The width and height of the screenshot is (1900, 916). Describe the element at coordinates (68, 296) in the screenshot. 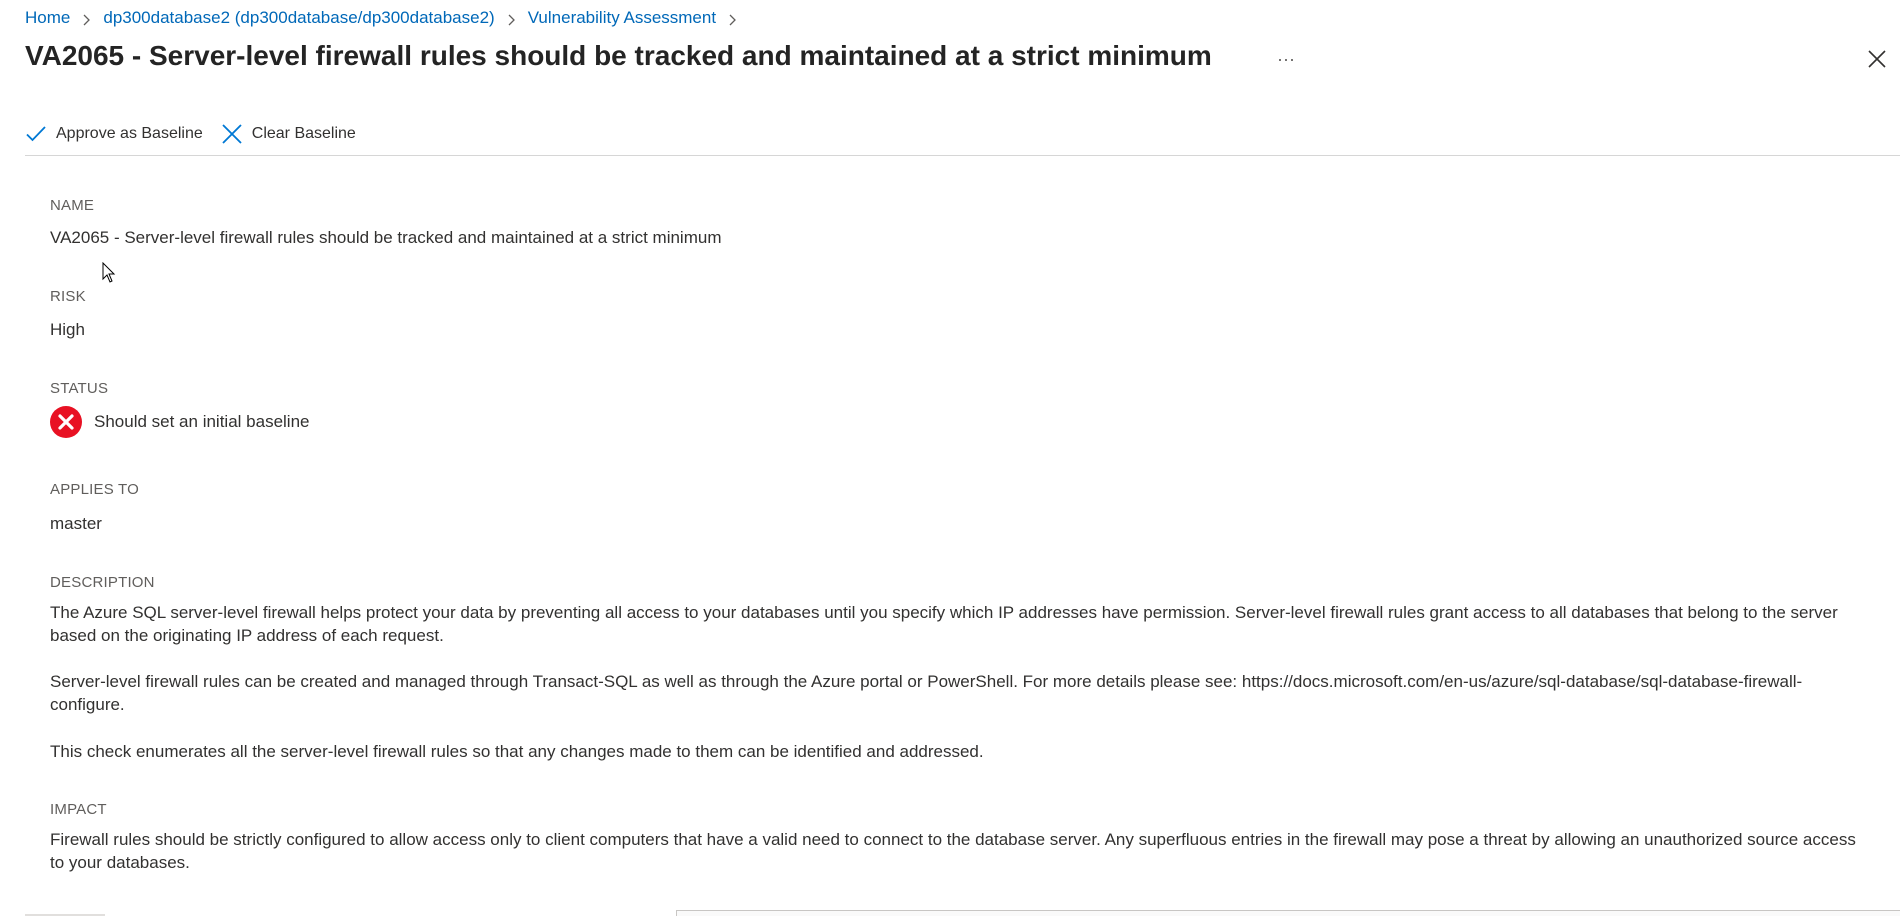

I see `risk-label: RISK` at that location.